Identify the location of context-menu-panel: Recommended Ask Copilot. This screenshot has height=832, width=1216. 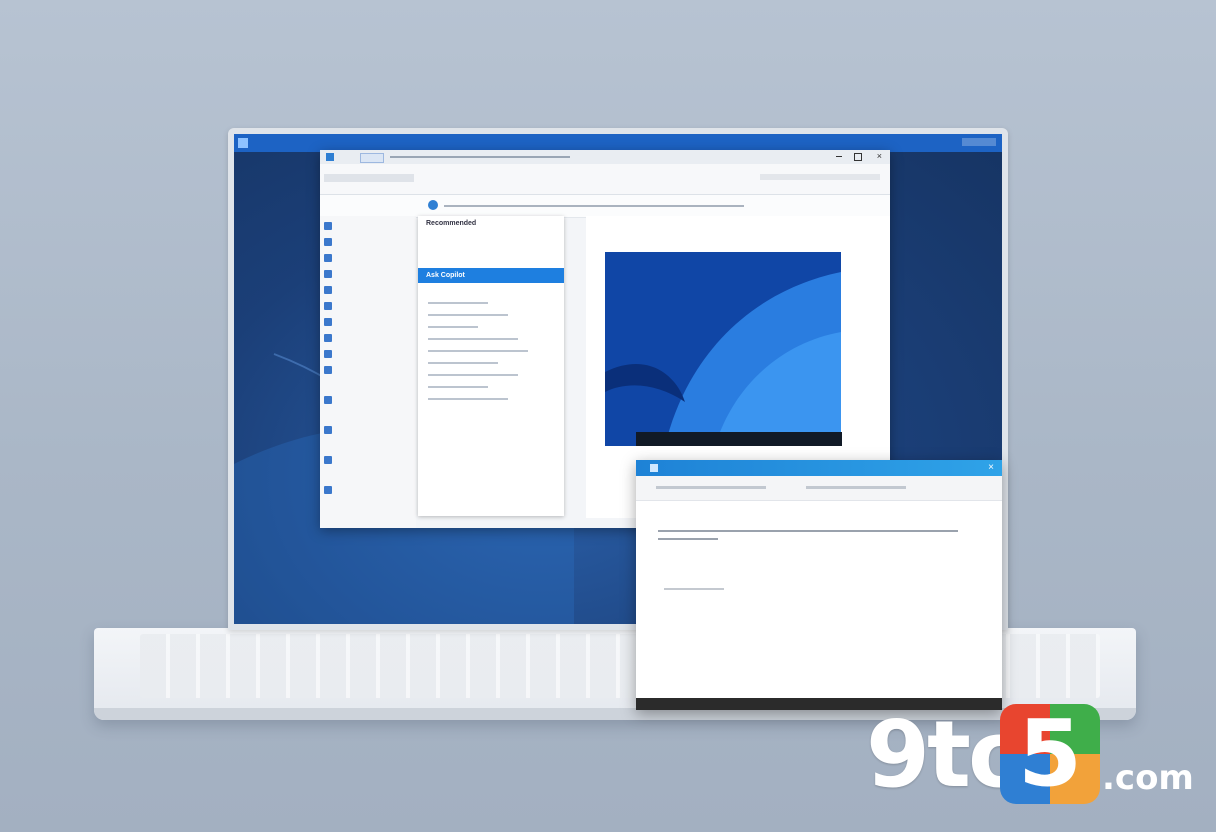
(491, 366).